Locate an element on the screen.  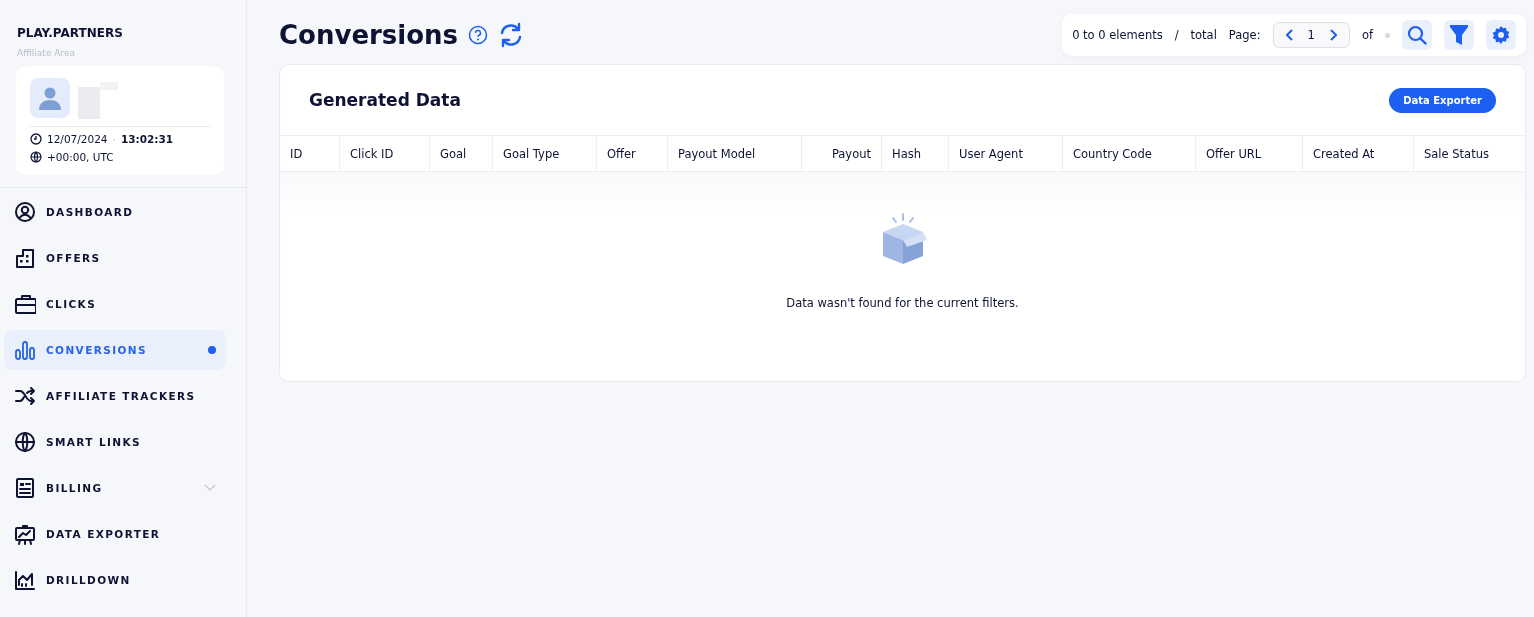
chevron-right-icon is located at coordinates (1332, 35).